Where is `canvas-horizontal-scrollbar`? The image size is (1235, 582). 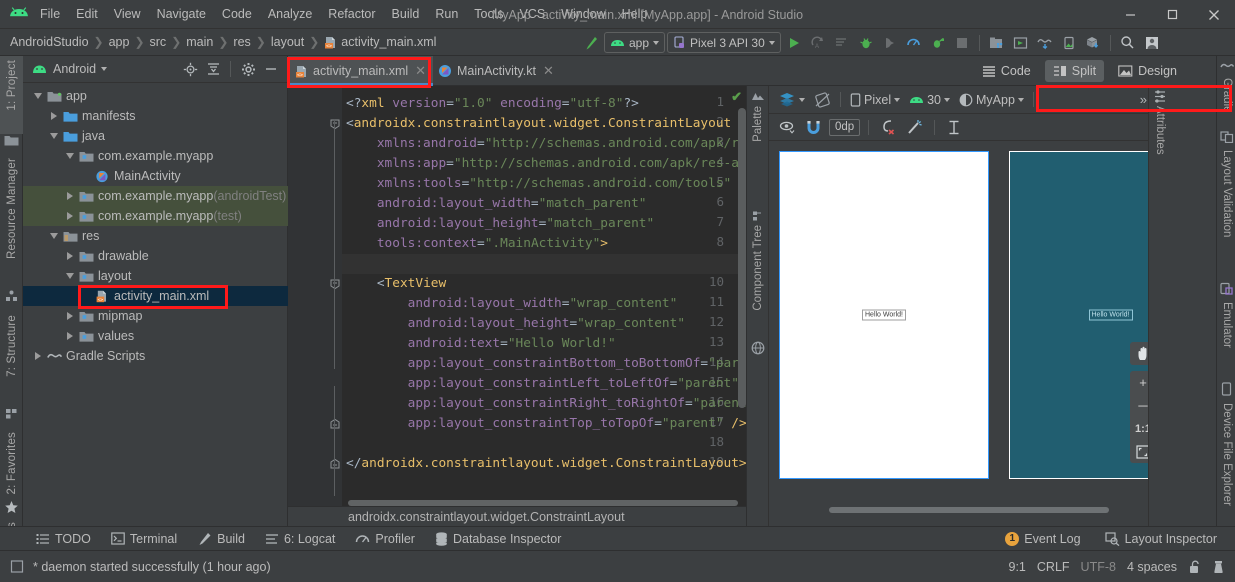 canvas-horizontal-scrollbar is located at coordinates (969, 510).